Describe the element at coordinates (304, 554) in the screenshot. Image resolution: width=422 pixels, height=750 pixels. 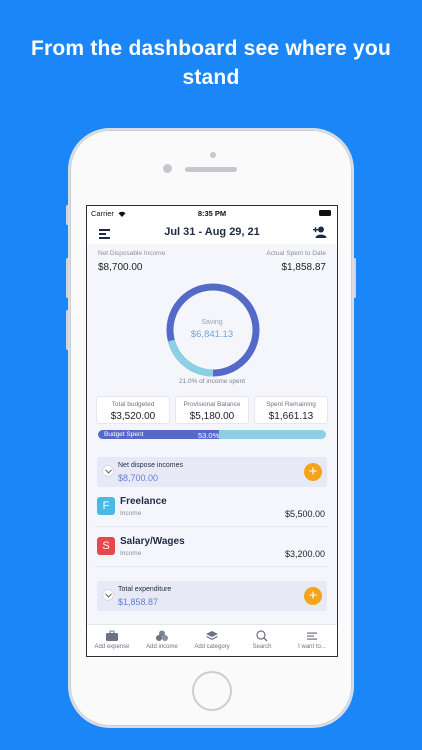
I see `category-amount: $3,200.00` at that location.